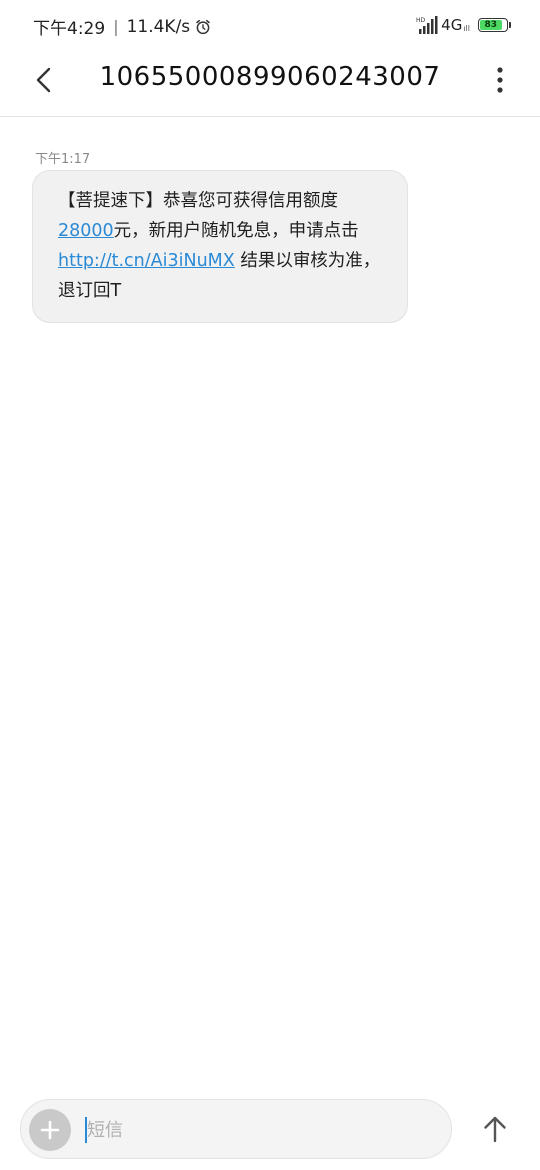 This screenshot has height=1170, width=540. I want to click on more-options-button, so click(500, 80).